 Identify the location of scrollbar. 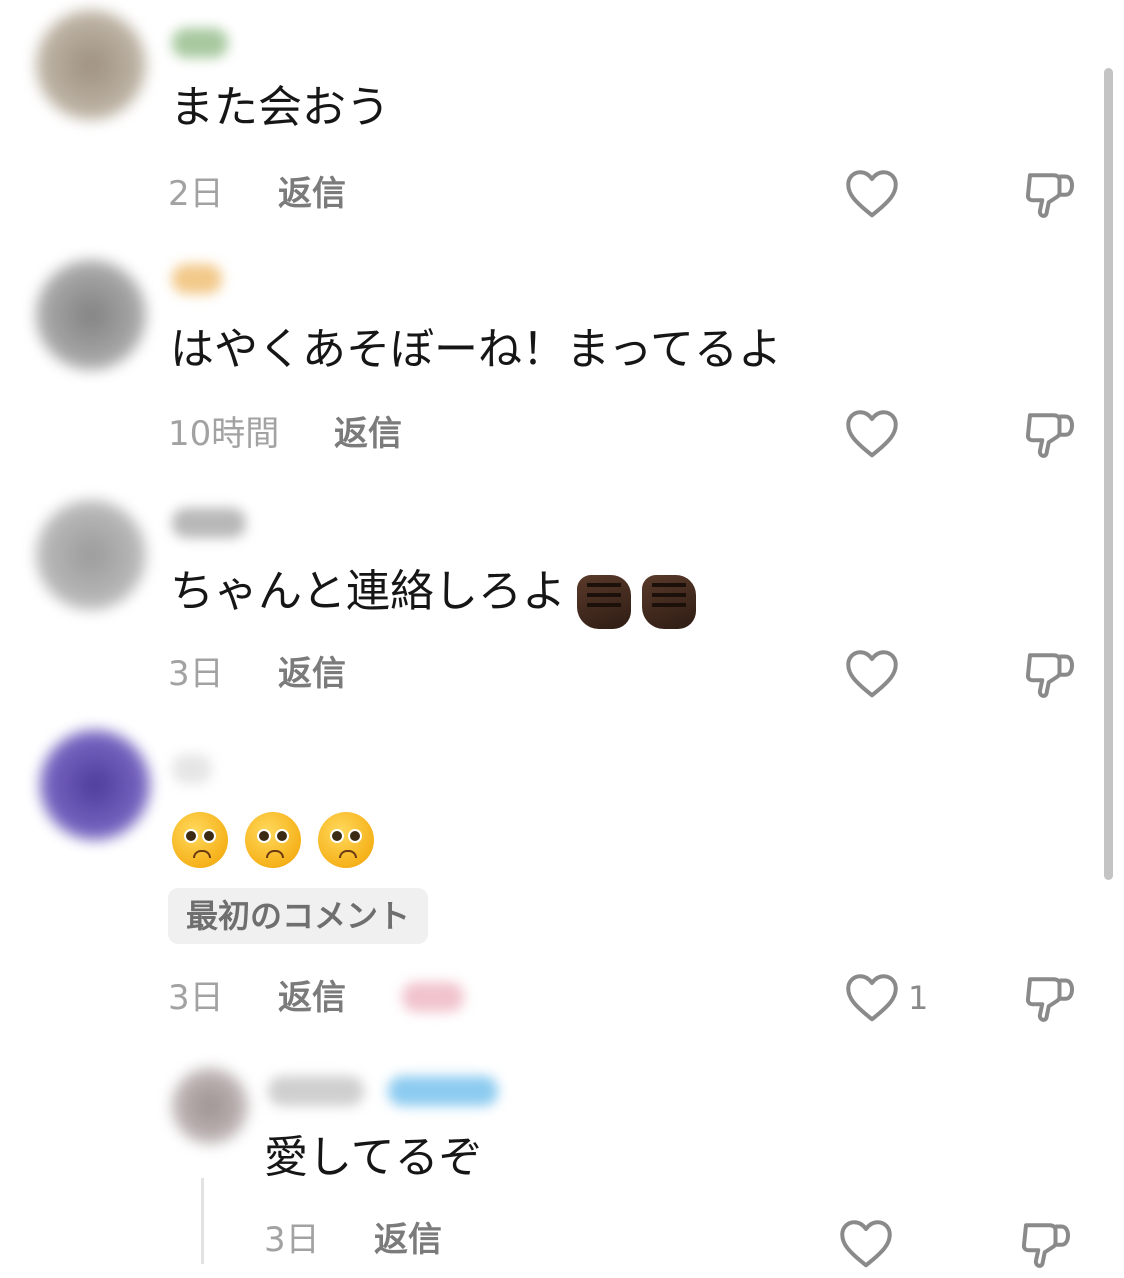
(1108, 474).